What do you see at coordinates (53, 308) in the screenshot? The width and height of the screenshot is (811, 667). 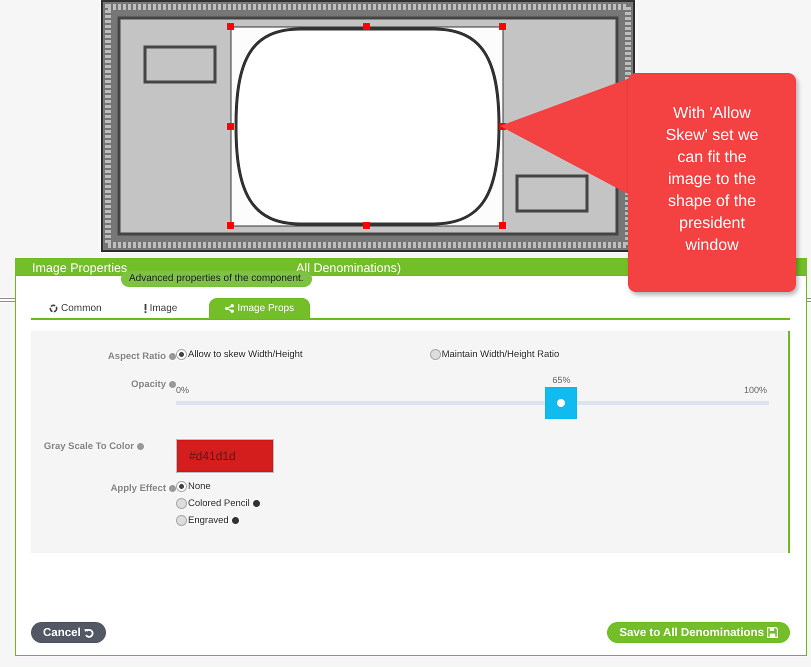 I see `recycle-icon` at bounding box center [53, 308].